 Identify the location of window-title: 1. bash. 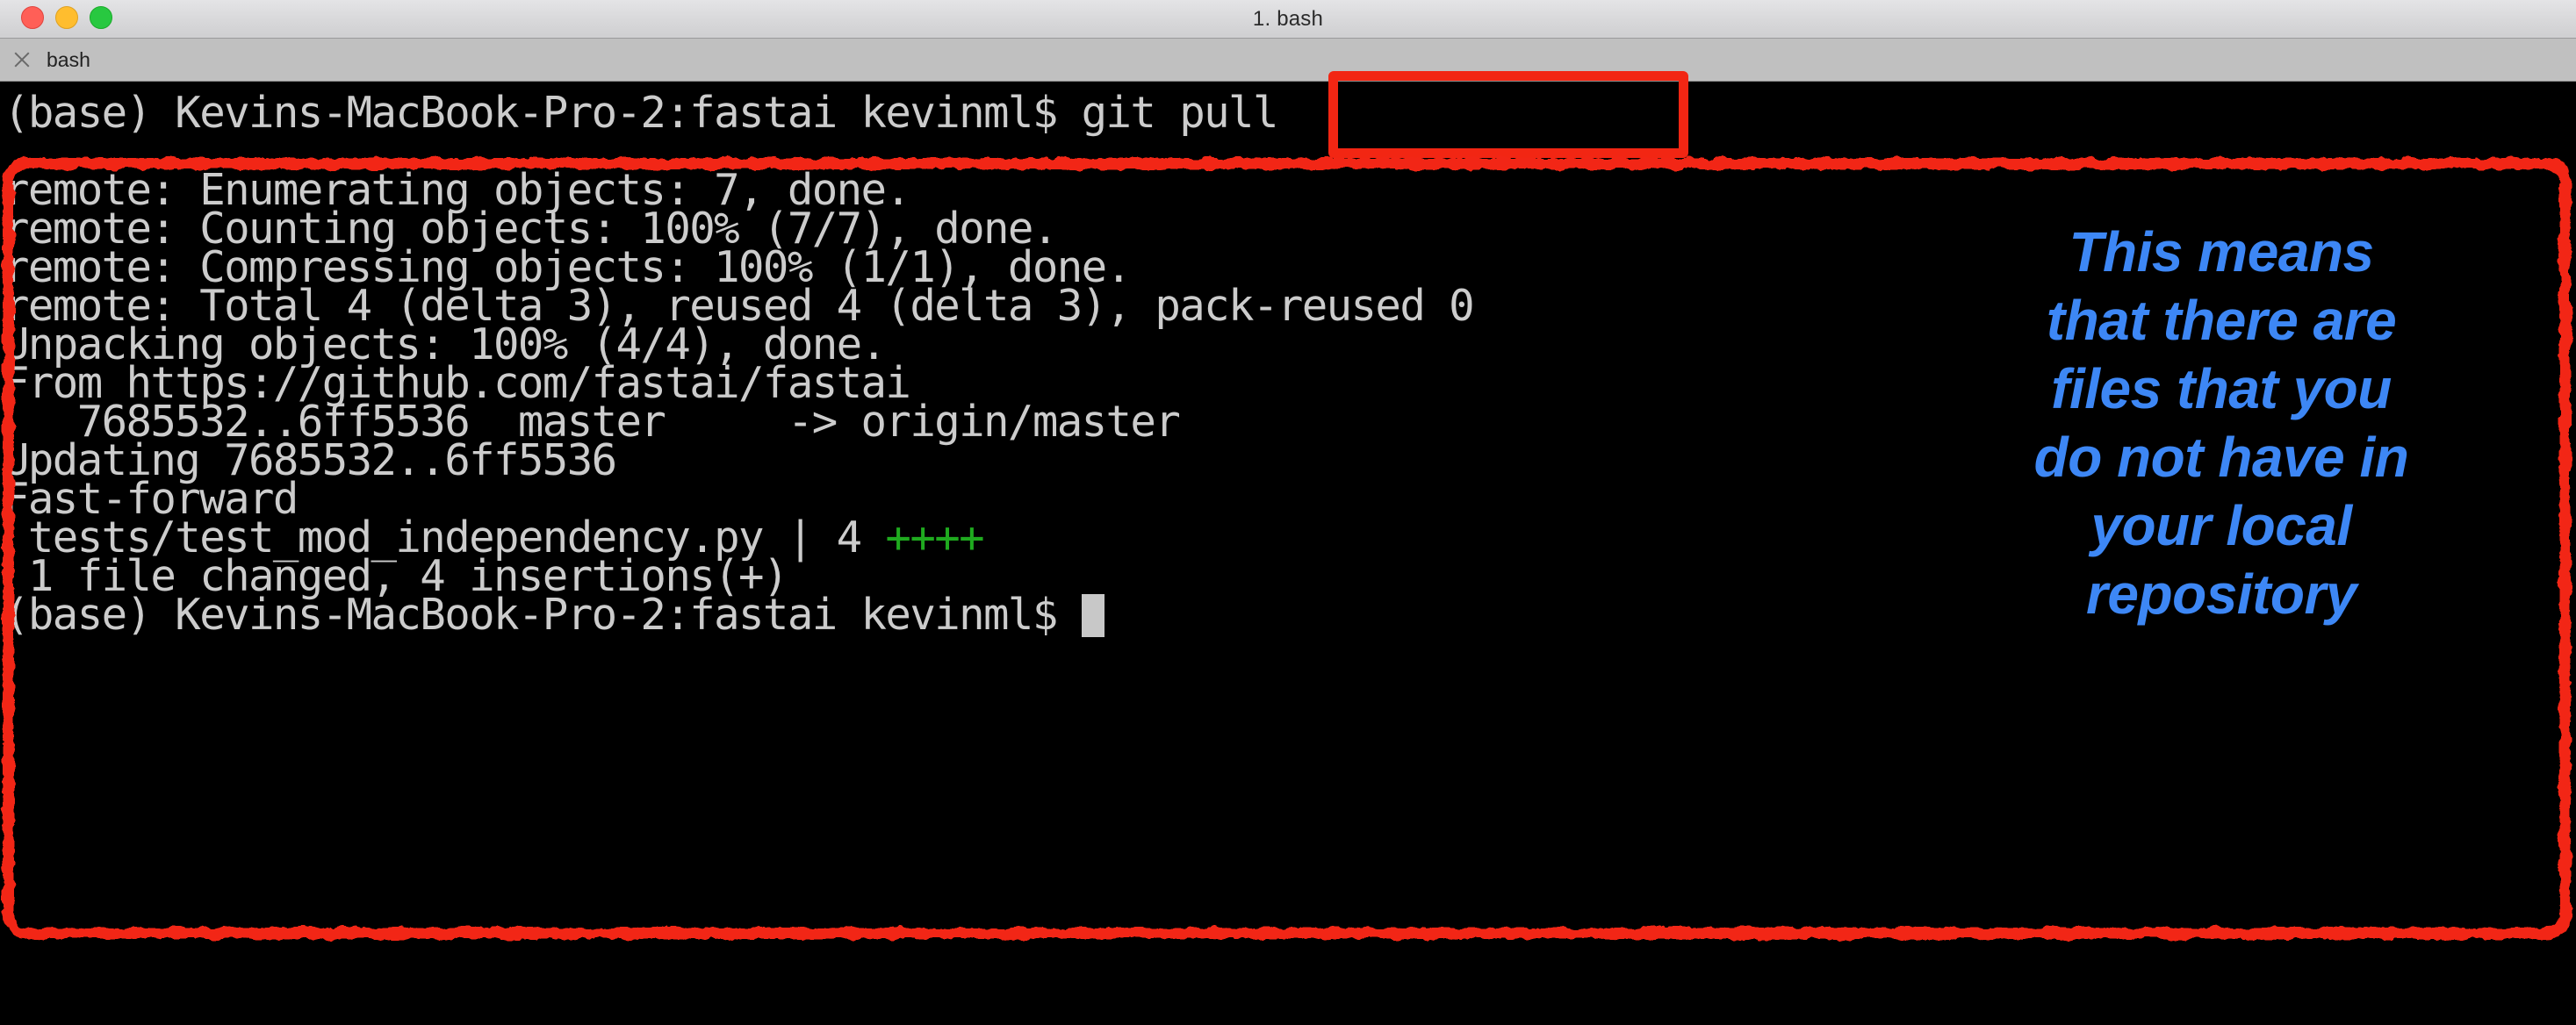
(1288, 19).